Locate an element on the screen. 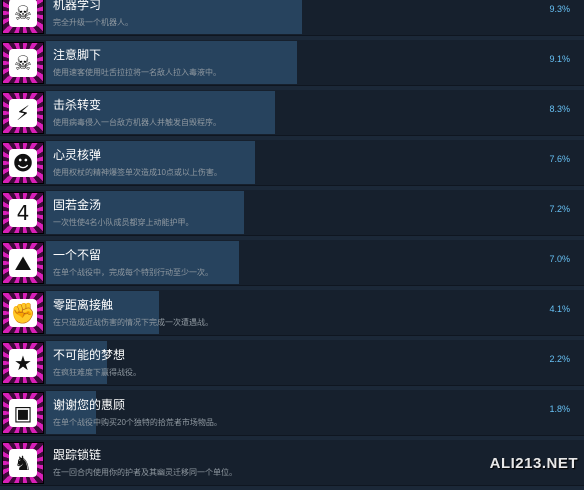  icon-glyph: ⚡ is located at coordinates (23, 113).